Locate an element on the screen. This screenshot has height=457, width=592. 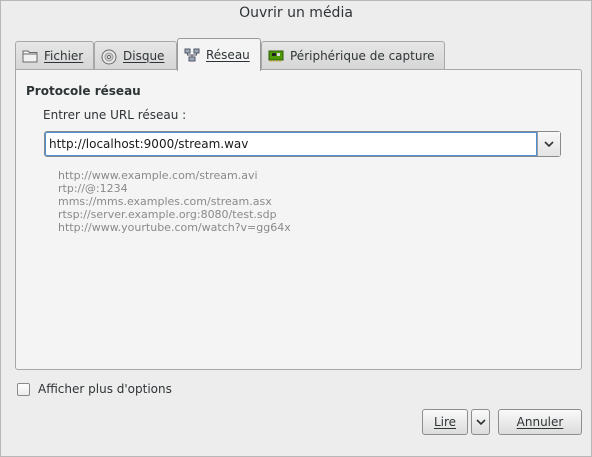
url-label: Entrer une URL réseau : is located at coordinates (115, 115).